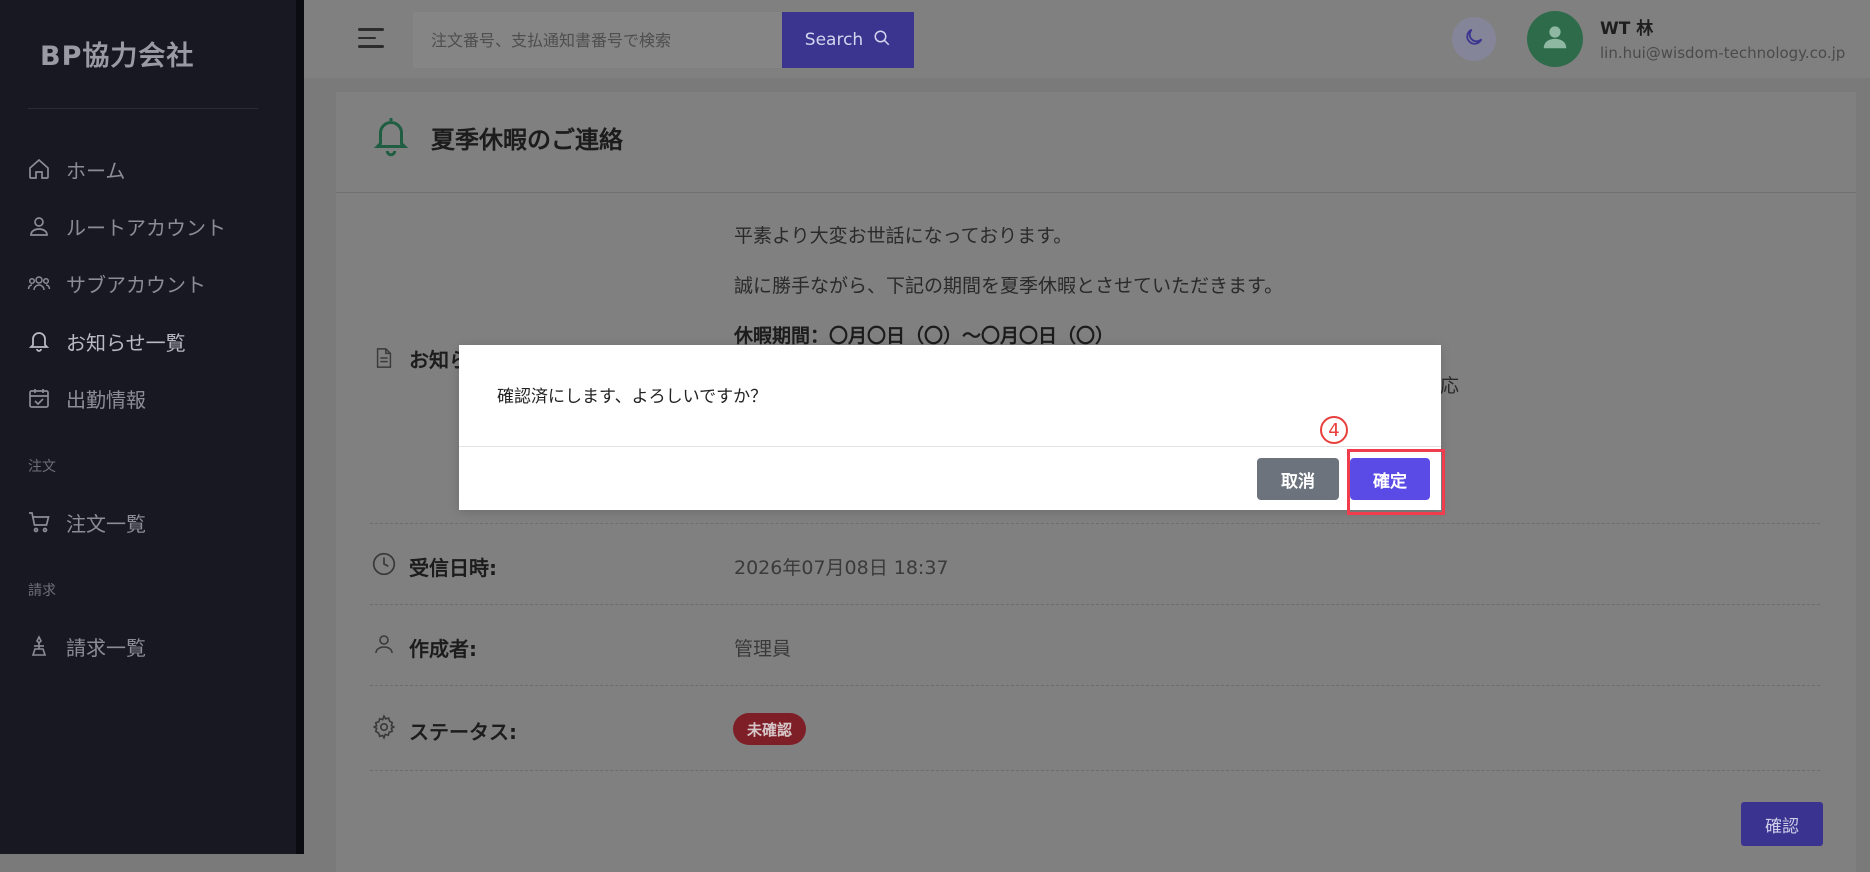 Image resolution: width=1870 pixels, height=872 pixels. I want to click on search-icon, so click(882, 40).